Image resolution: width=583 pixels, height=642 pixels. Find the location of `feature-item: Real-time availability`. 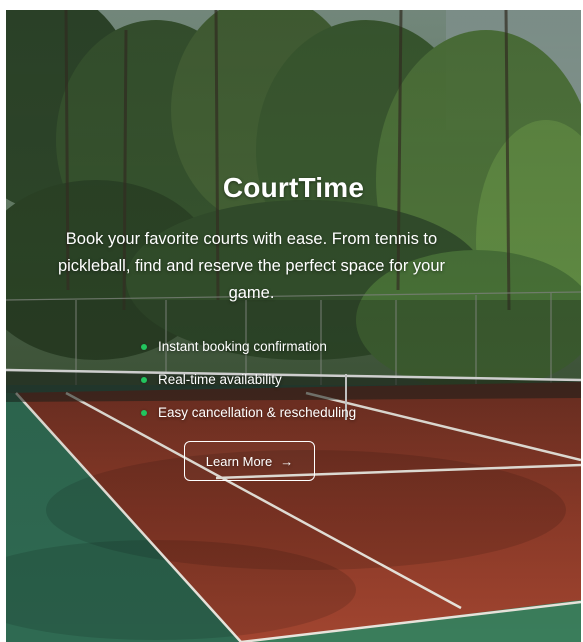

feature-item: Real-time availability is located at coordinates (248, 379).